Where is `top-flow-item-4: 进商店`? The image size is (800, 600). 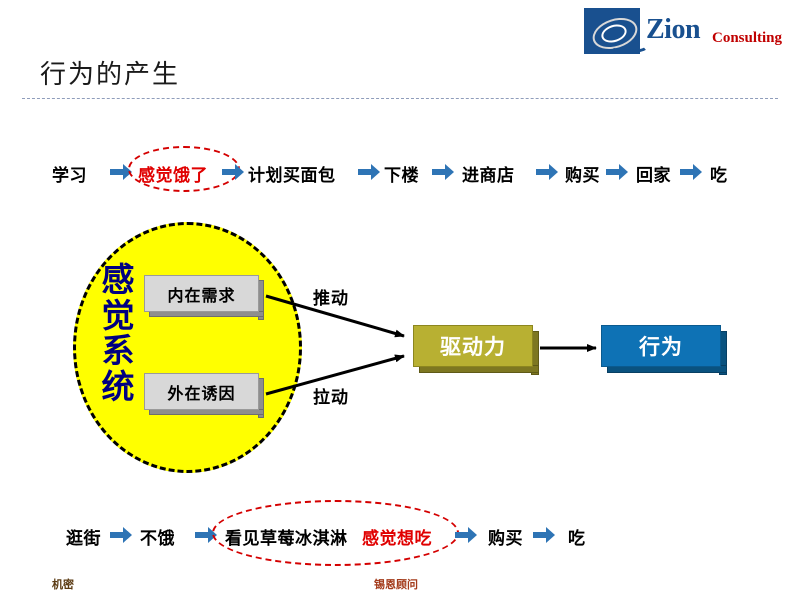 top-flow-item-4: 进商店 is located at coordinates (488, 175).